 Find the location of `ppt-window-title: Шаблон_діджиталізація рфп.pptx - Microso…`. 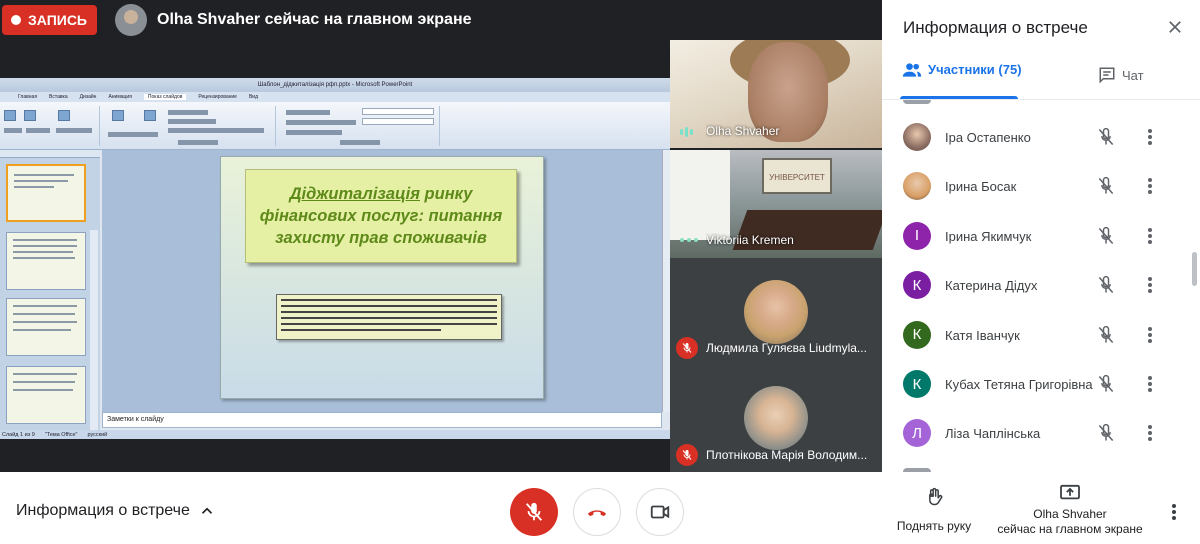

ppt-window-title: Шаблон_діджиталізація рфп.pptx - Microso… is located at coordinates (335, 85).